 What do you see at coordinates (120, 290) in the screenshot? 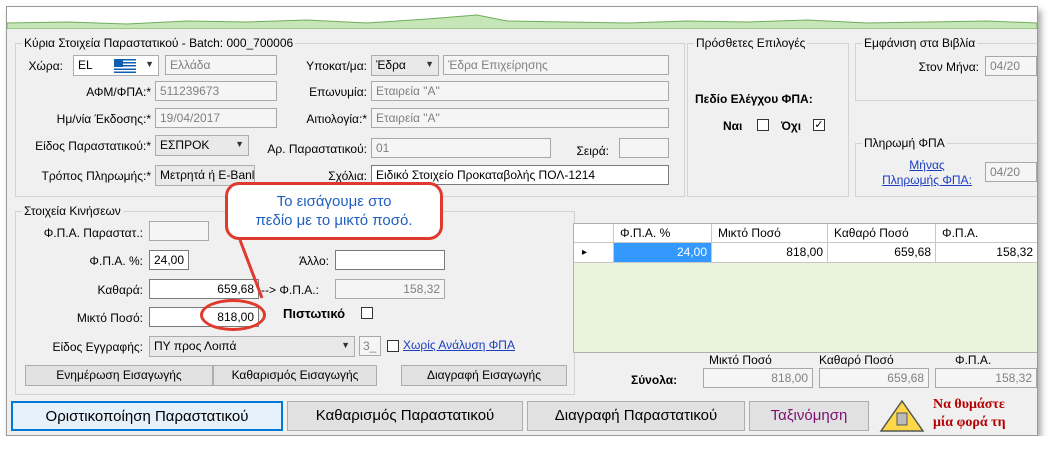
I see `net-amount-label: Καθαρά:` at bounding box center [120, 290].